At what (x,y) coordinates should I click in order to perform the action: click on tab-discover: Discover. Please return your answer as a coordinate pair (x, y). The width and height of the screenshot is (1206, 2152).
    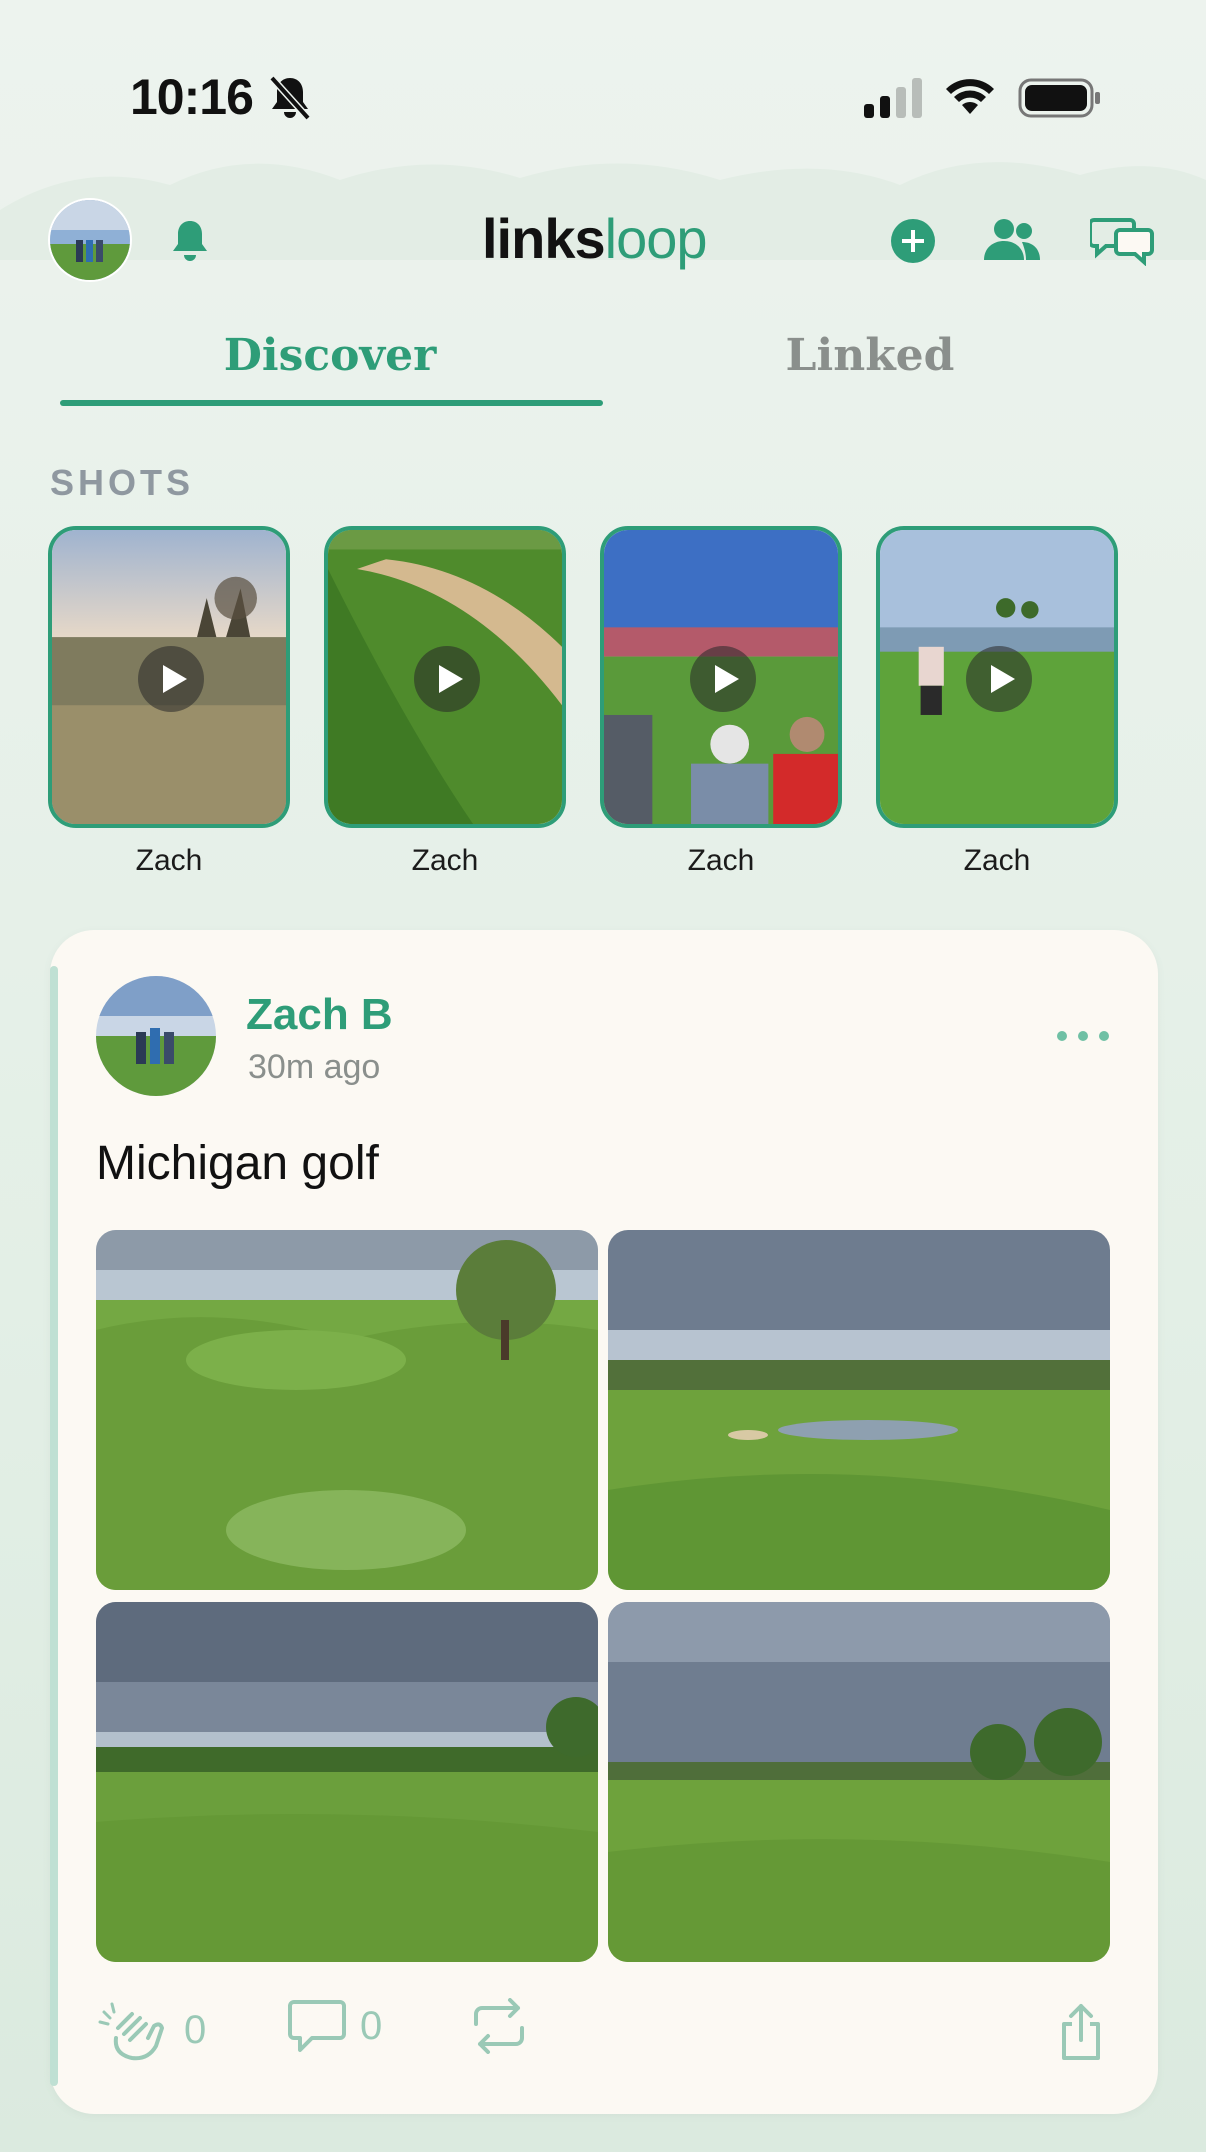
    Looking at the image, I should click on (330, 355).